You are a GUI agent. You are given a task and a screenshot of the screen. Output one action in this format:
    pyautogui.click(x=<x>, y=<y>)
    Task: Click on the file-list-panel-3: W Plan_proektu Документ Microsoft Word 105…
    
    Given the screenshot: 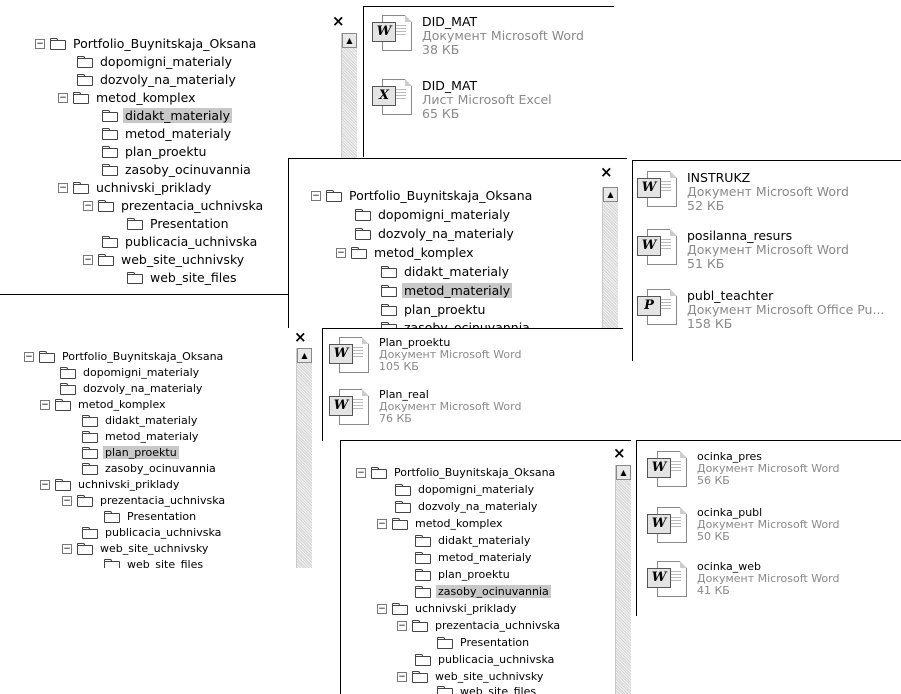 What is the action you would take?
    pyautogui.click(x=472, y=384)
    